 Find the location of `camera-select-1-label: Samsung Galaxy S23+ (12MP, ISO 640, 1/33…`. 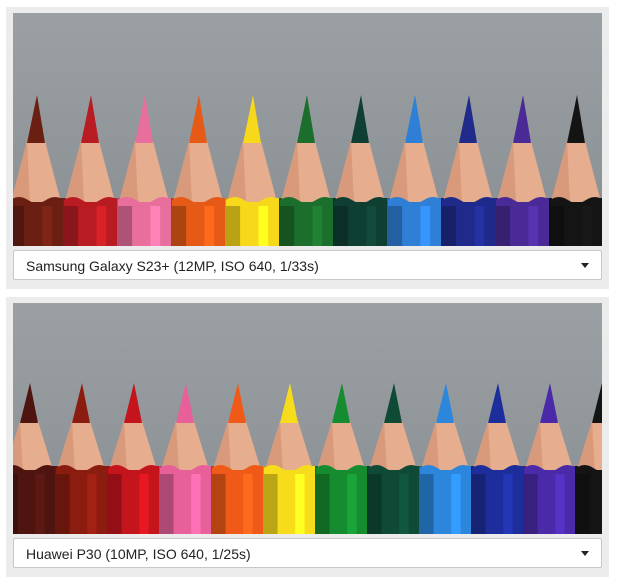

camera-select-1-label: Samsung Galaxy S23+ (12MP, ISO 640, 1/33… is located at coordinates (172, 266).